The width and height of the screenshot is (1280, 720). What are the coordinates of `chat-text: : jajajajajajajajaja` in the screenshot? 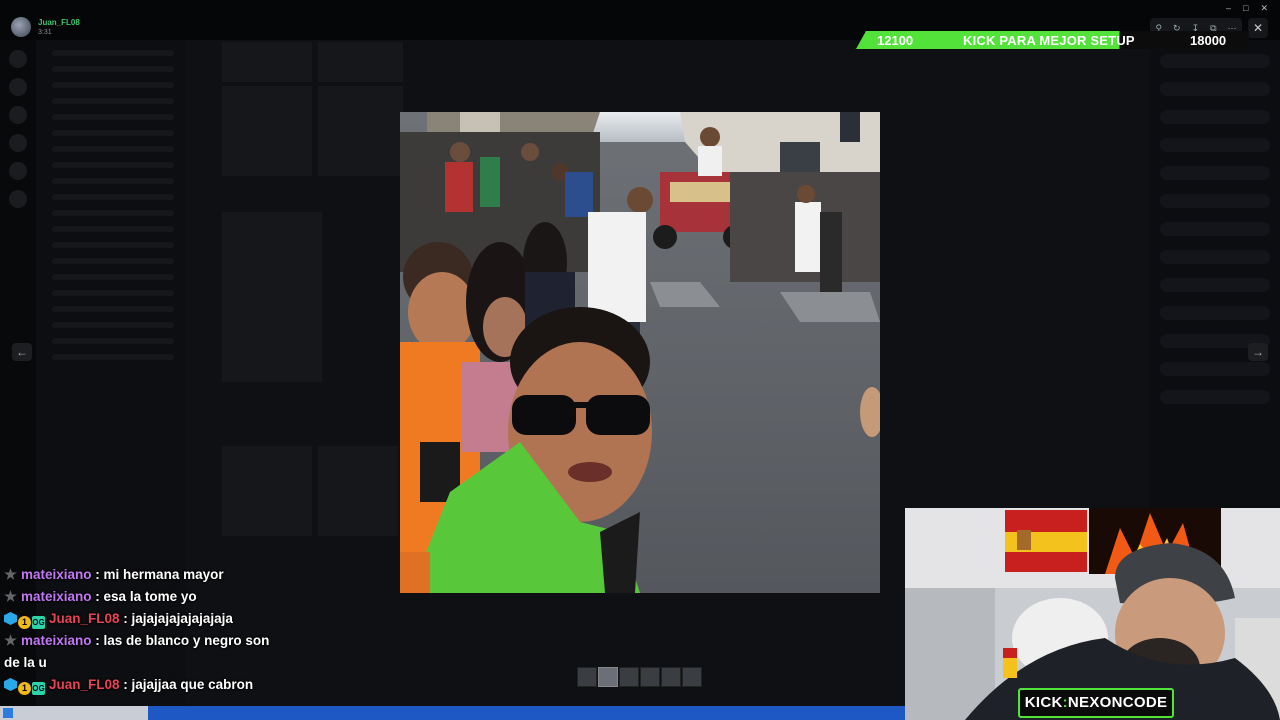 It's located at (178, 618).